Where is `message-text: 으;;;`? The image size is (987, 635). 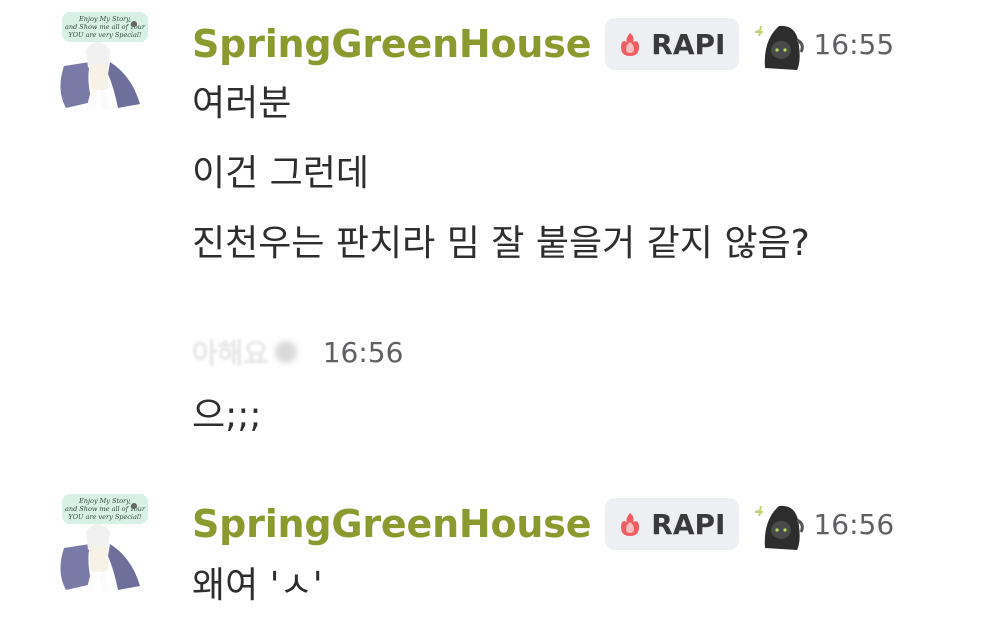 message-text: 으;;; is located at coordinates (227, 415).